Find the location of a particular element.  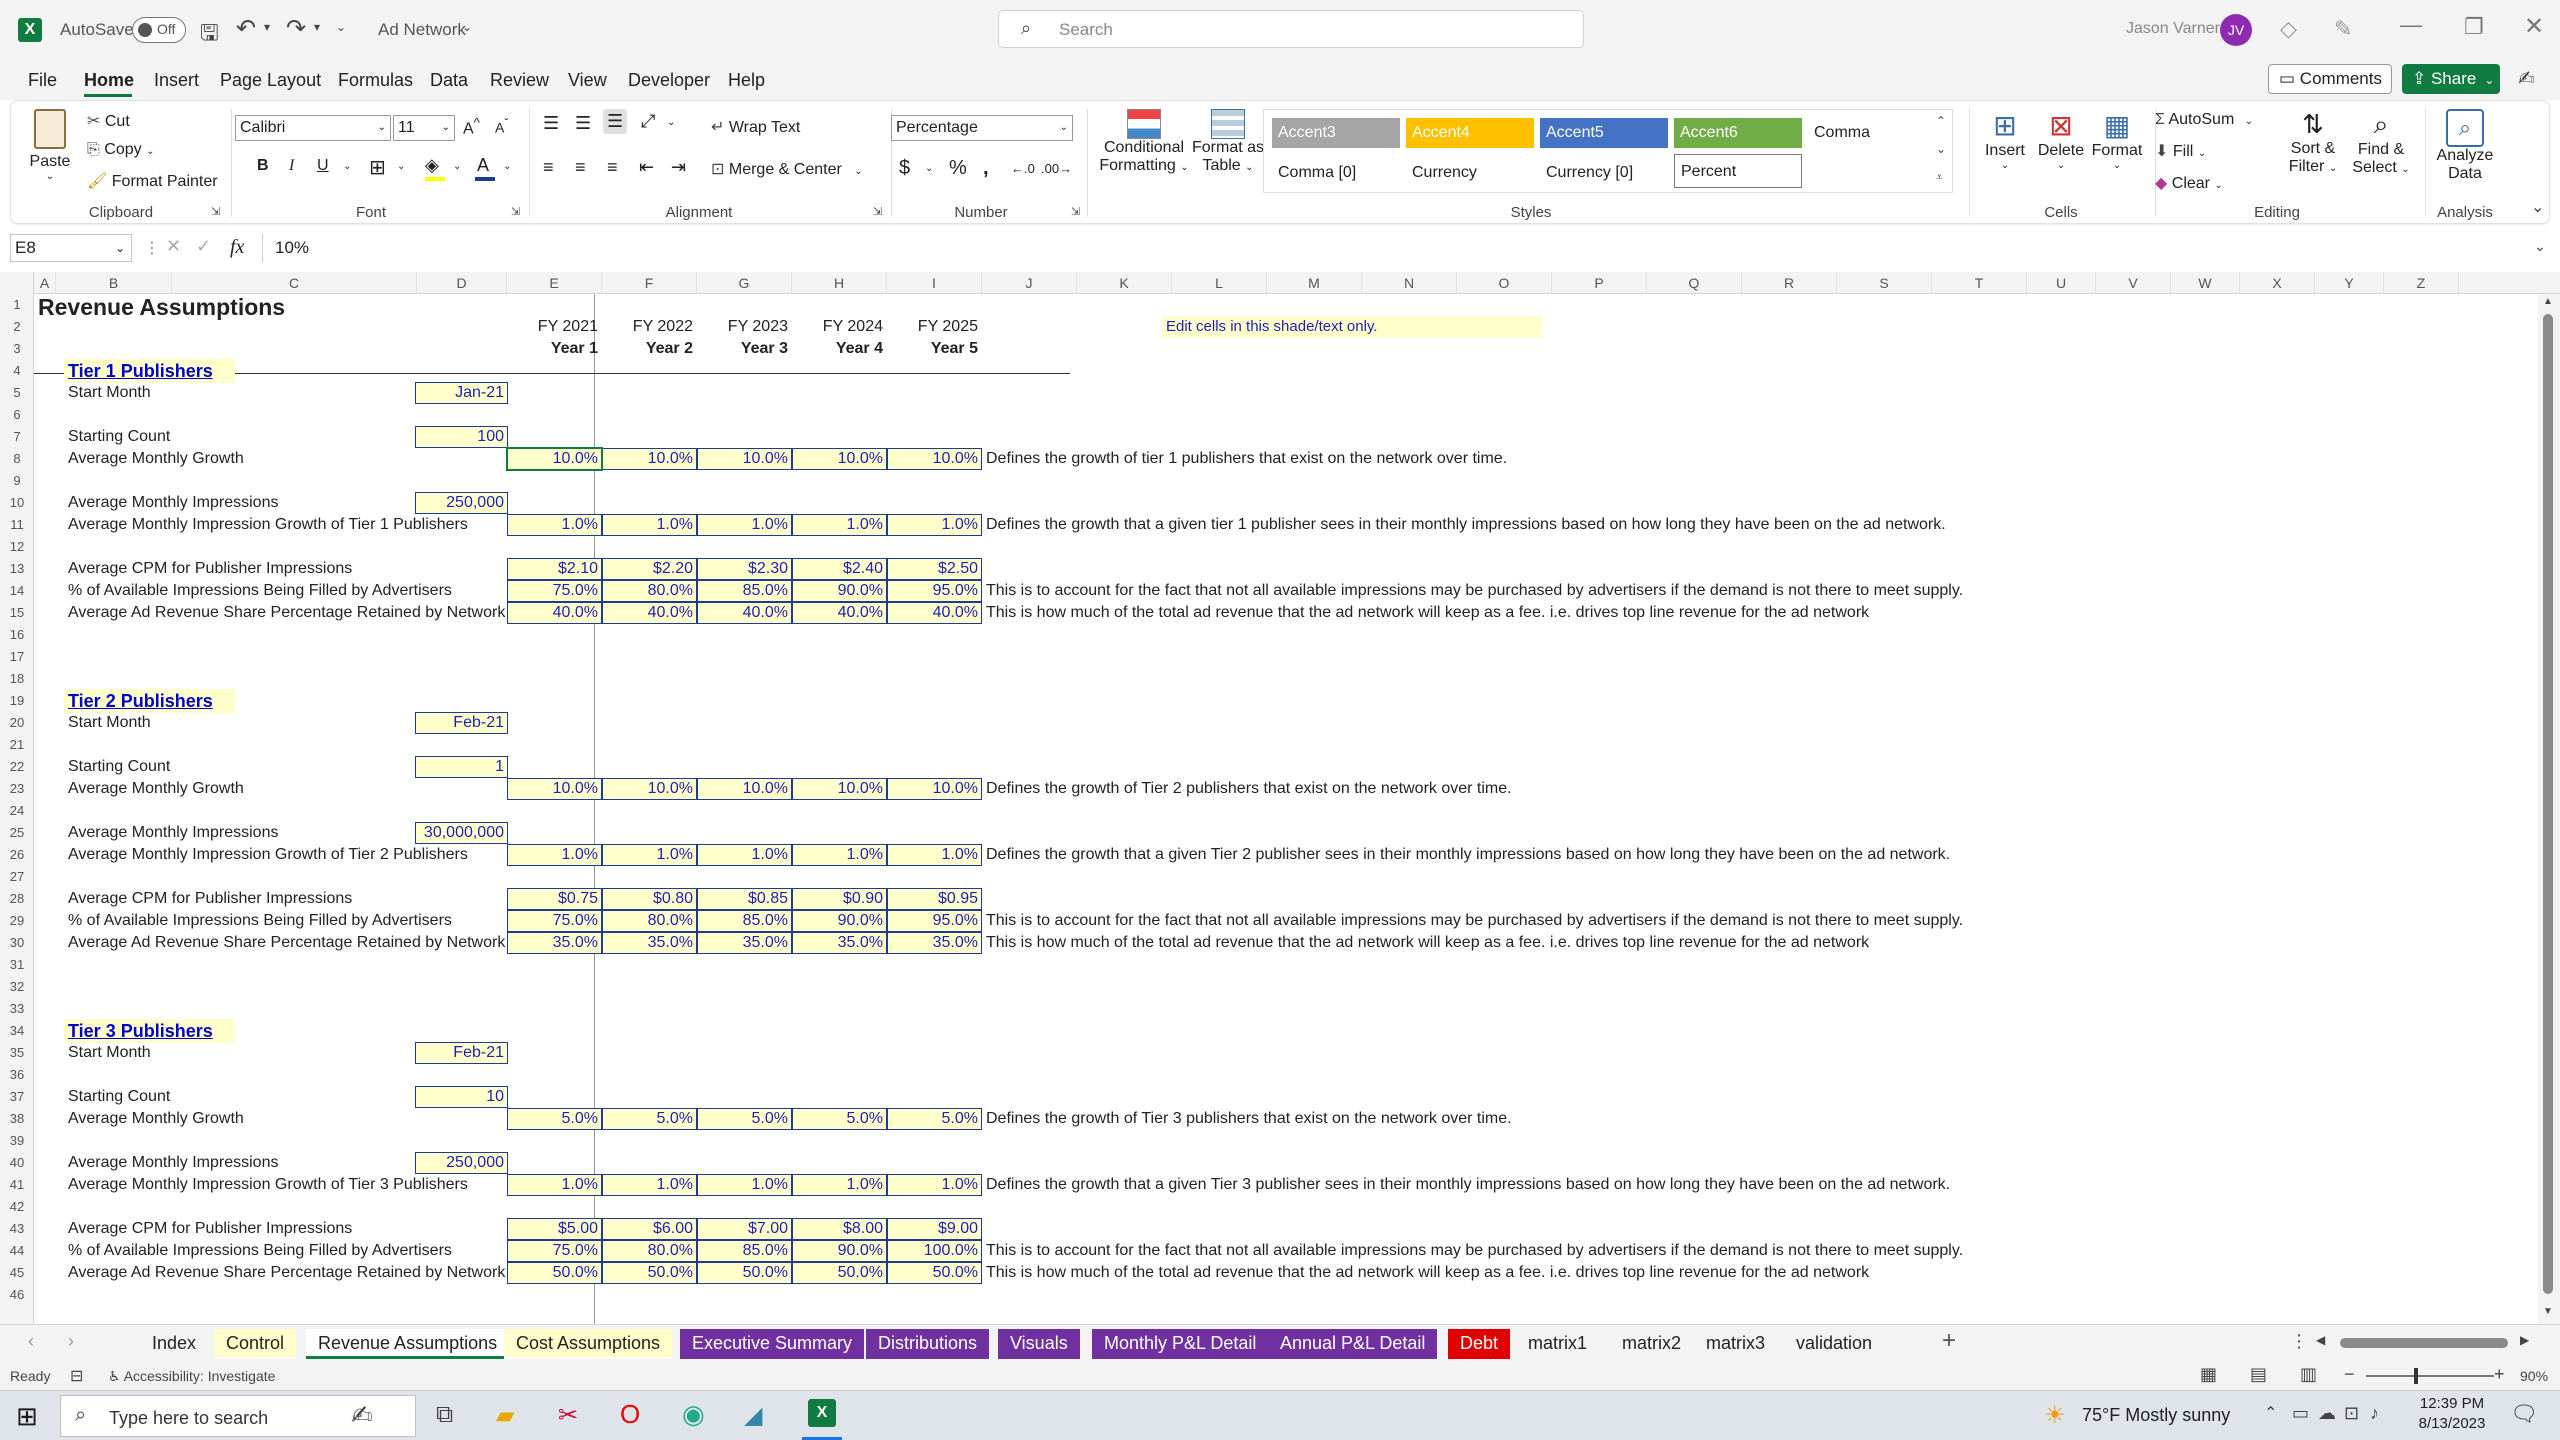

minimize-icon: — is located at coordinates (2411, 25).